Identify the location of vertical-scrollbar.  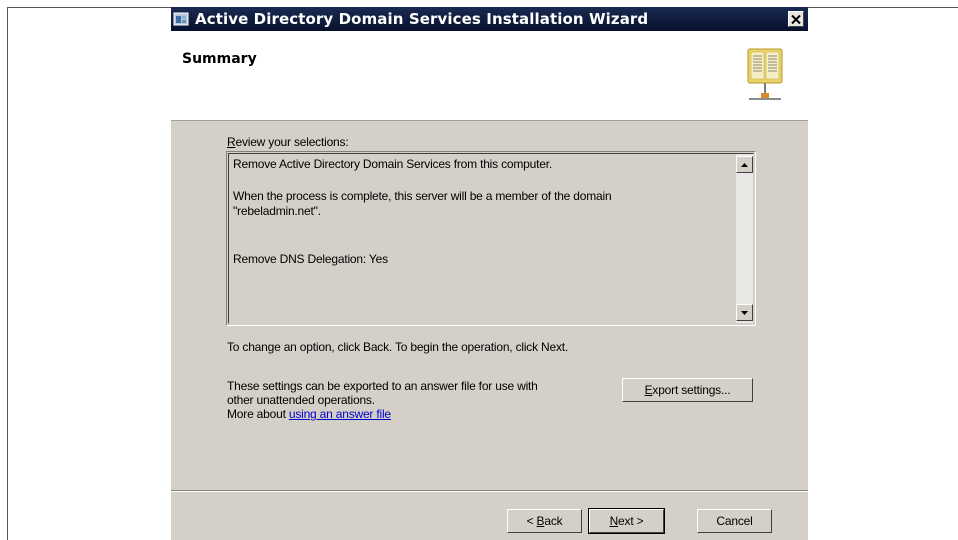
(744, 238).